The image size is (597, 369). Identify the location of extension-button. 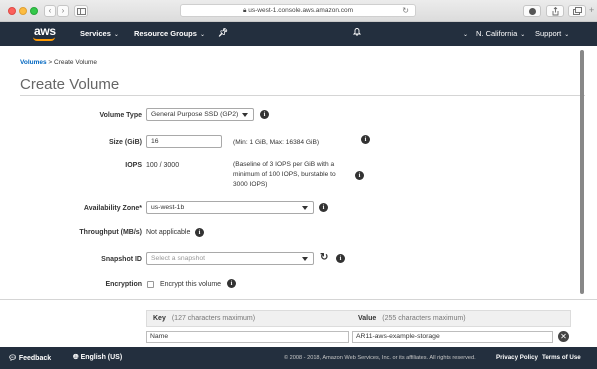
(532, 11).